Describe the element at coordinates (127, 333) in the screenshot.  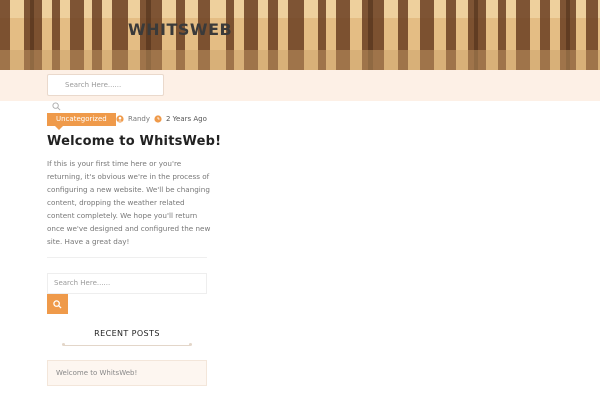
I see `recent-posts-heading: RECENT POSTS` at that location.